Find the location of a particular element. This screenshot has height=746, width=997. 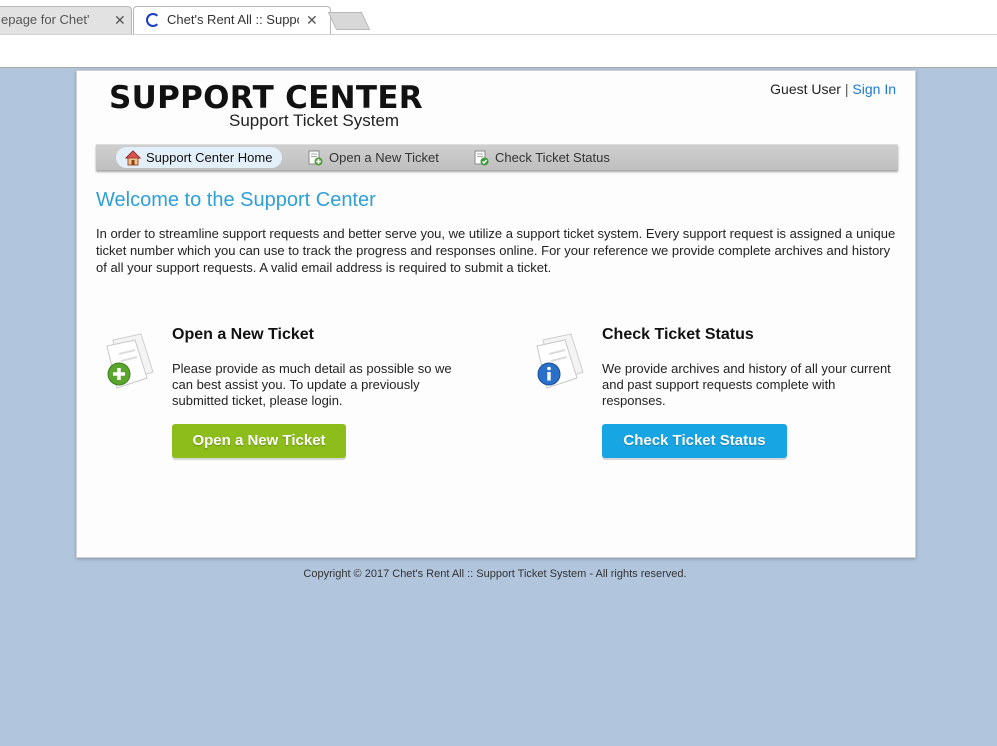

tab-label: Chet's Rent All :: Support is located at coordinates (233, 19).